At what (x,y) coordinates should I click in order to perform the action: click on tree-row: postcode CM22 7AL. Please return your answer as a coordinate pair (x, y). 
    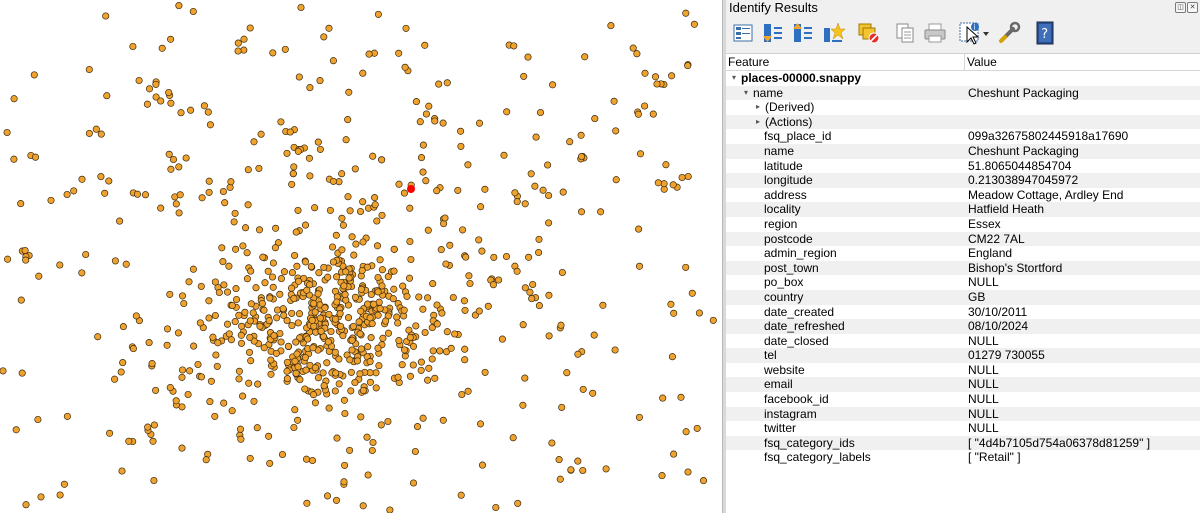
    Looking at the image, I should click on (963, 239).